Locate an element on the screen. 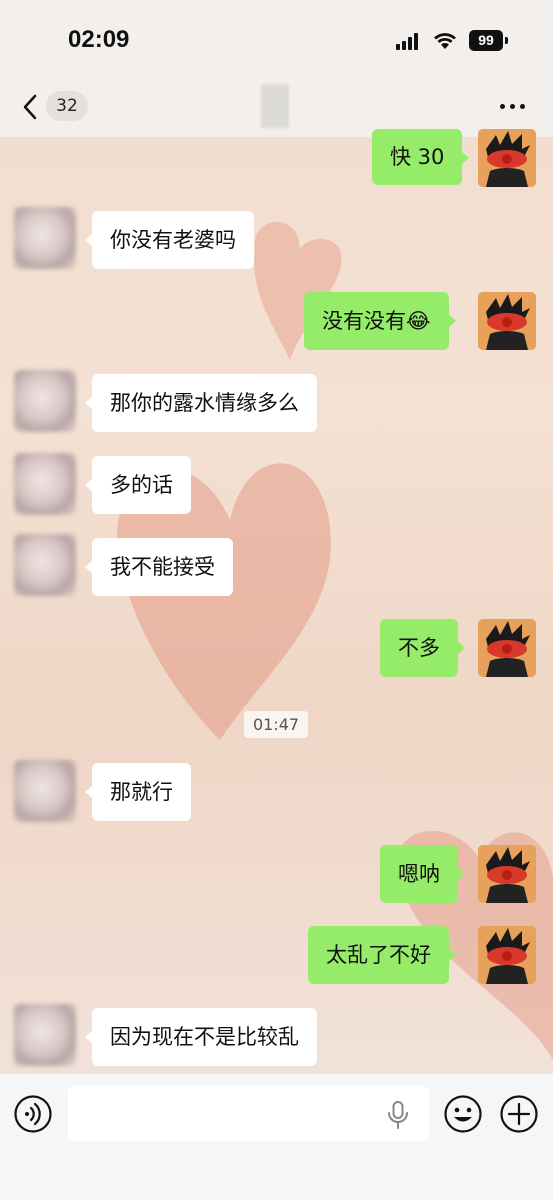  outgoing-message: 太乱了不好 is located at coordinates (382, 955).